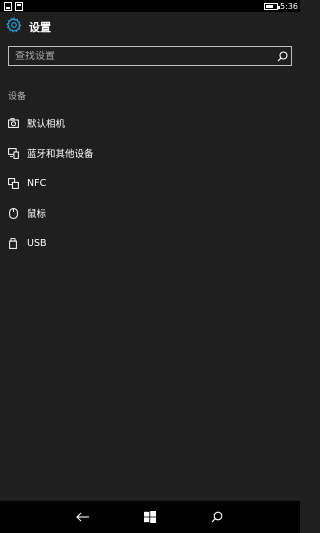 This screenshot has height=533, width=320. I want to click on list-item-default-camera: 默认相机, so click(150, 123).